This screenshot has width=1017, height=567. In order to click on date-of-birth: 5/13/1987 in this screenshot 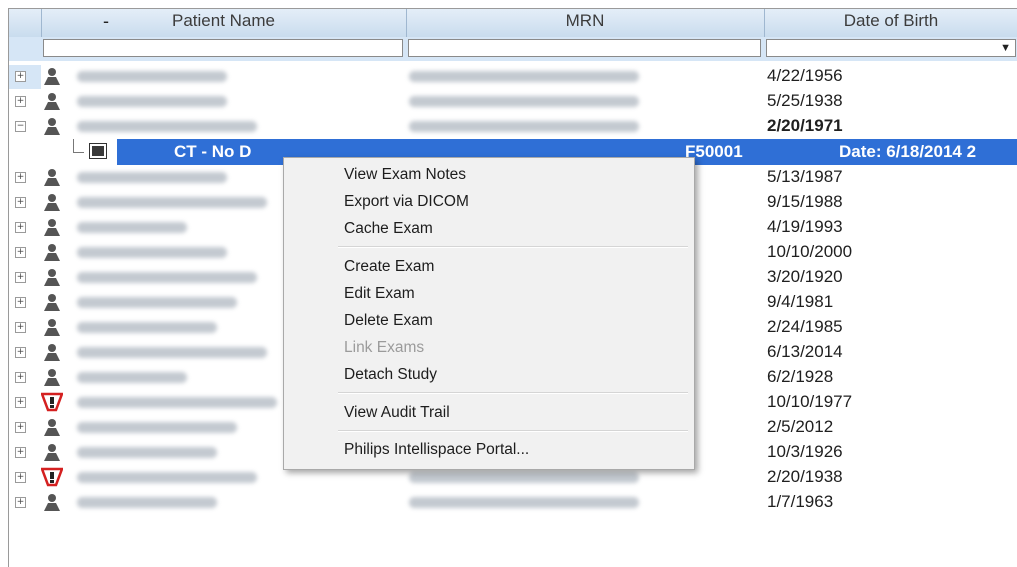, I will do `click(805, 176)`.